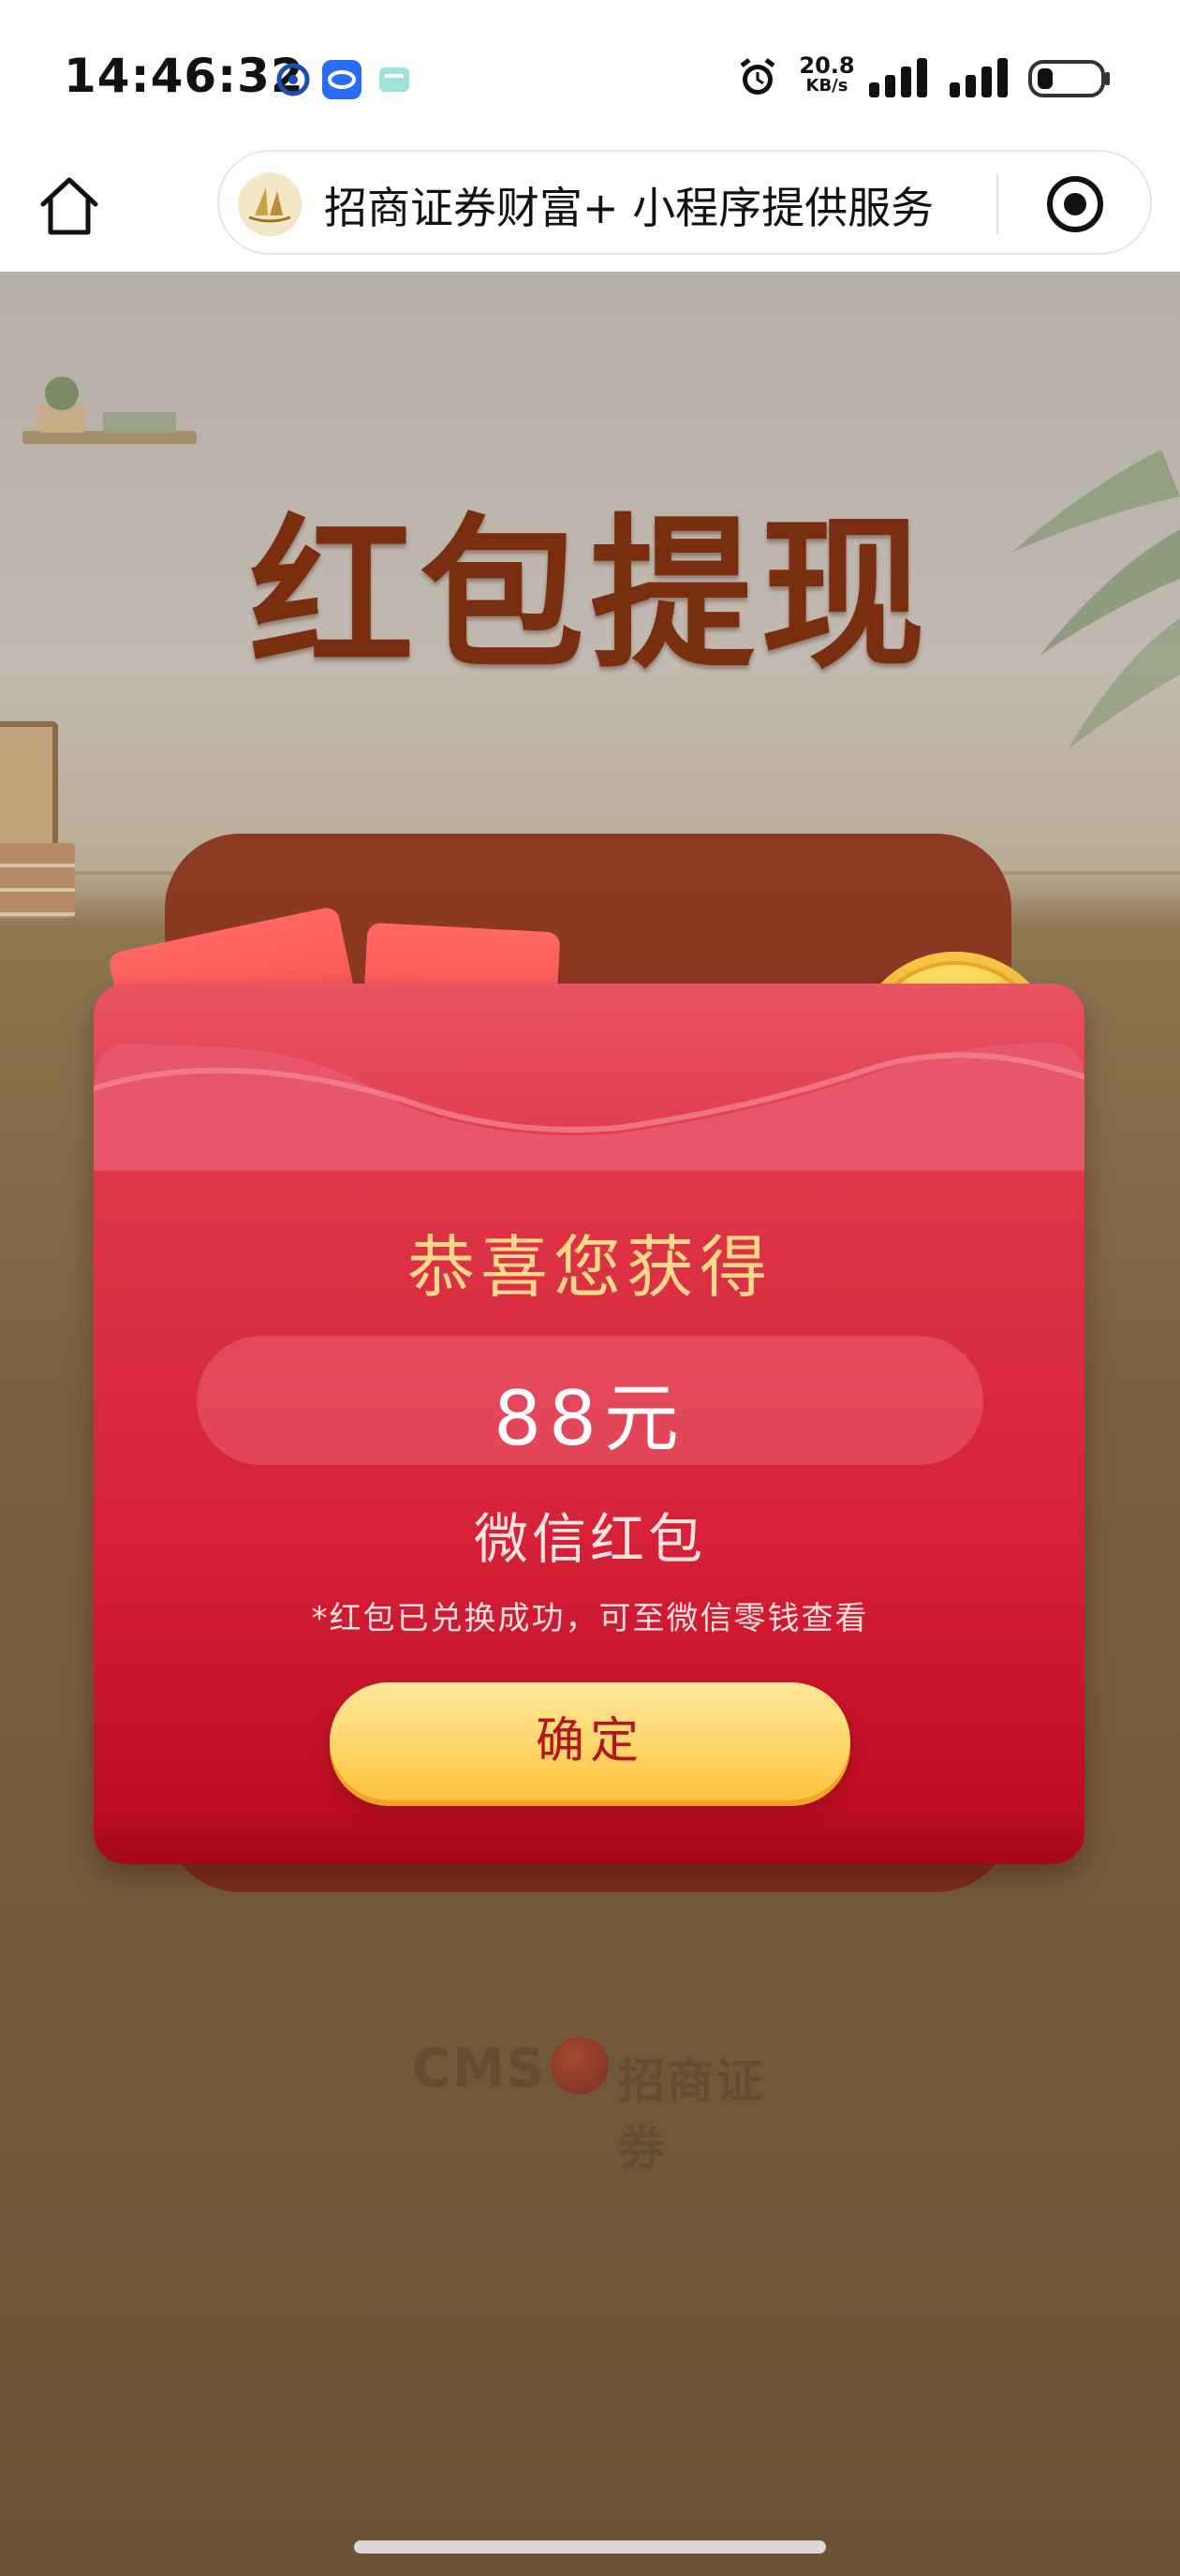  Describe the element at coordinates (1069, 78) in the screenshot. I see `battery-icon` at that location.